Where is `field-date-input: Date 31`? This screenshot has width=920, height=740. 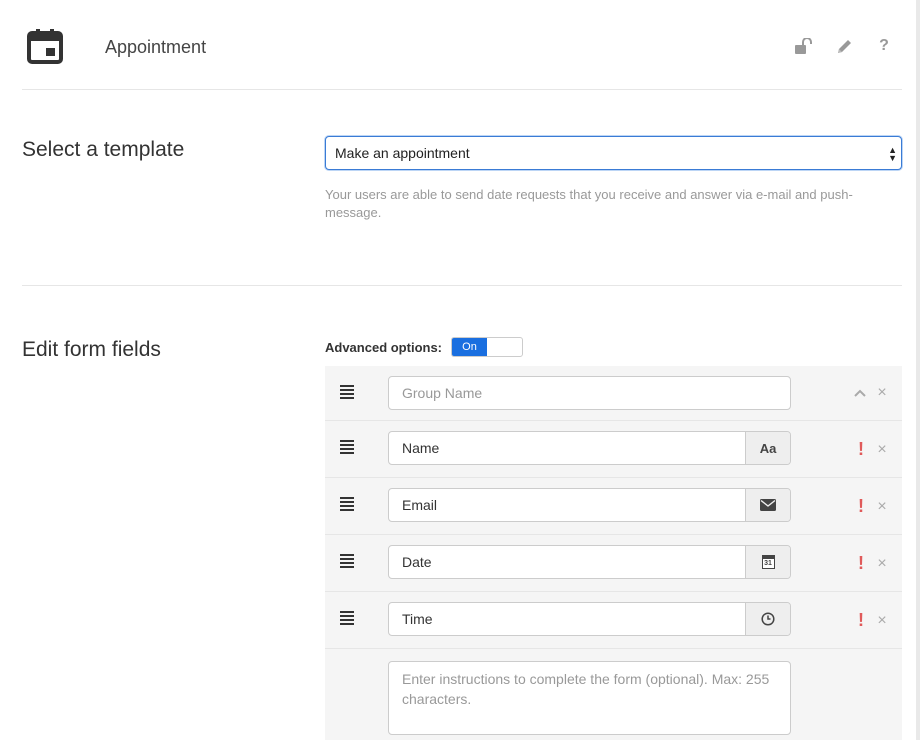 field-date-input: Date 31 is located at coordinates (589, 562).